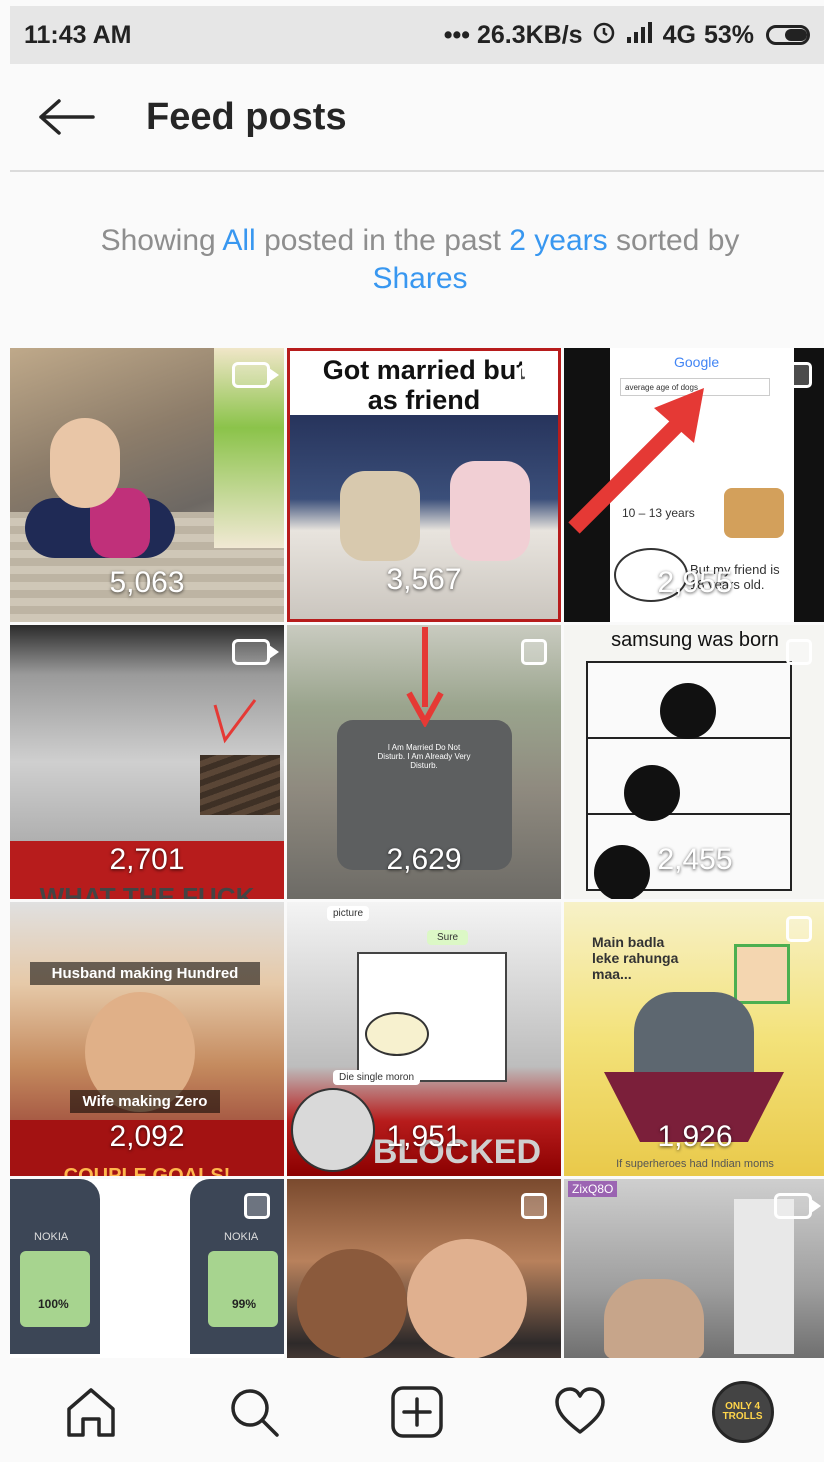  Describe the element at coordinates (53, 1304) in the screenshot. I see `battery-percent-left: 100%` at that location.